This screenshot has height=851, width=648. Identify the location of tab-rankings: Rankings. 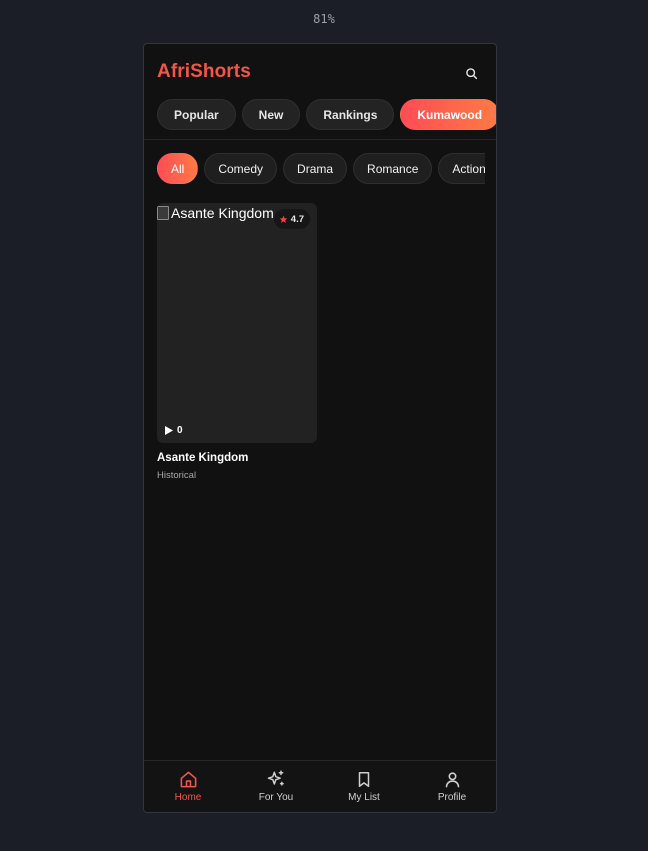
(350, 114).